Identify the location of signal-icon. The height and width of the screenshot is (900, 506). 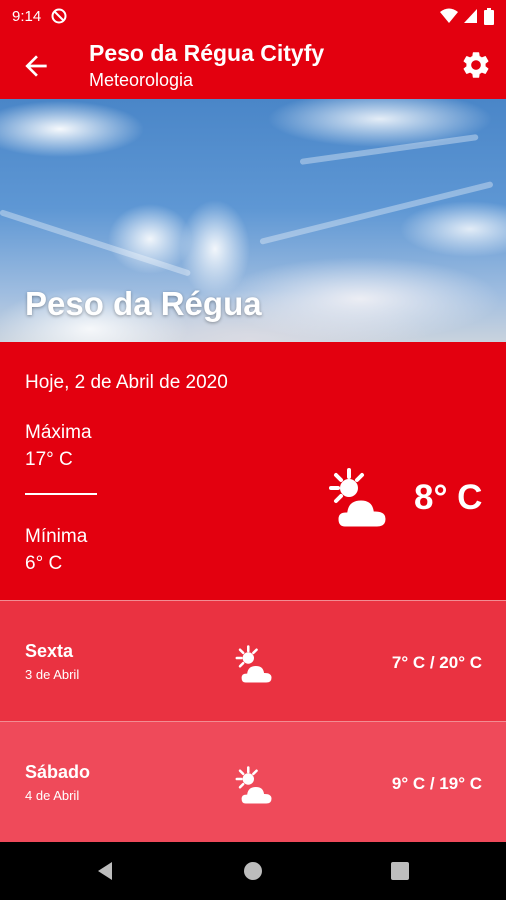
(470, 16).